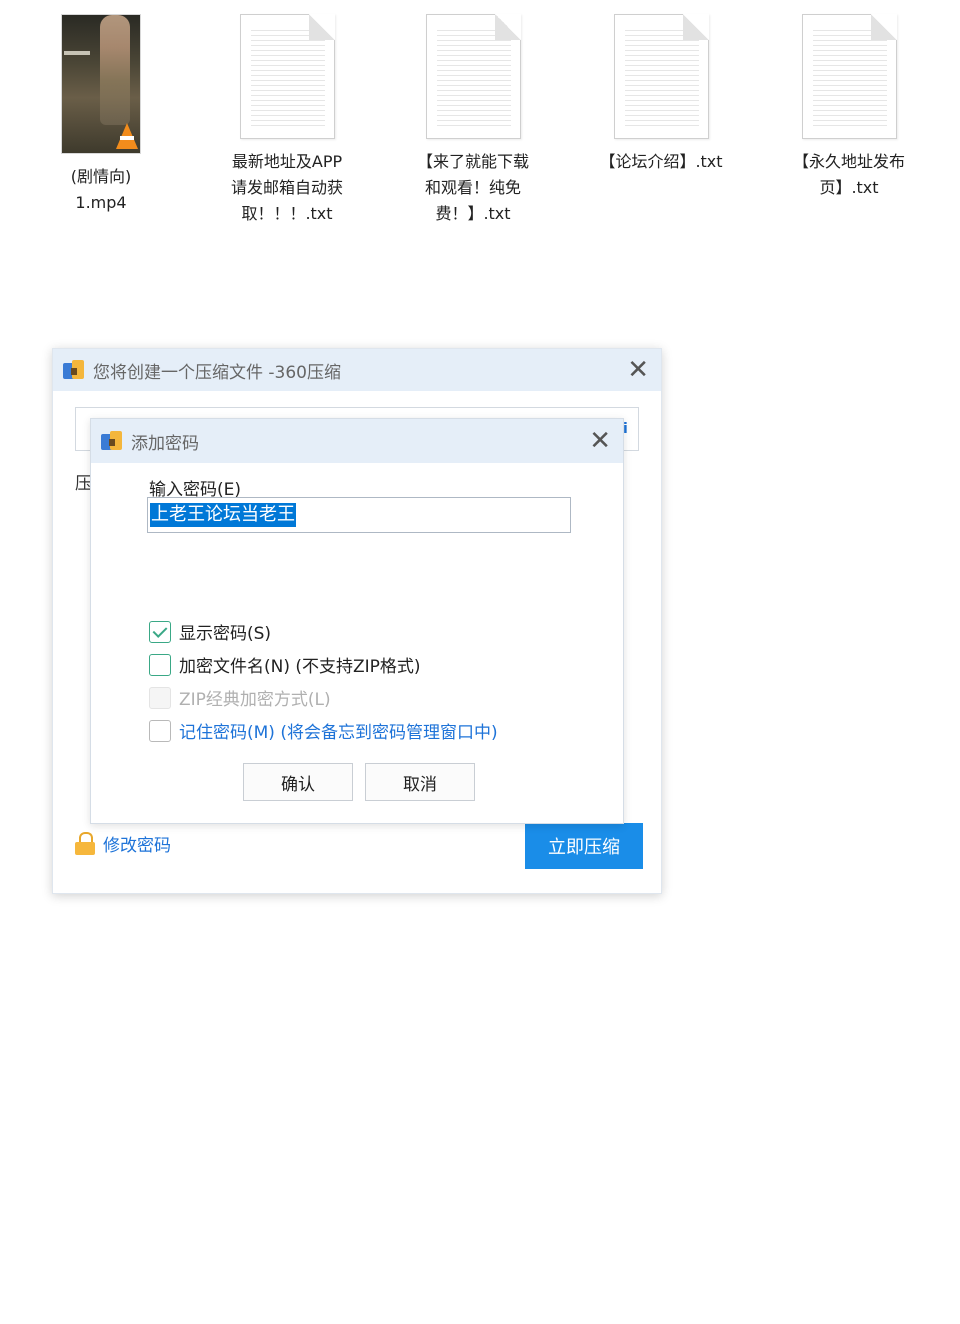  What do you see at coordinates (420, 782) in the screenshot?
I see `cancel-button: 取消` at bounding box center [420, 782].